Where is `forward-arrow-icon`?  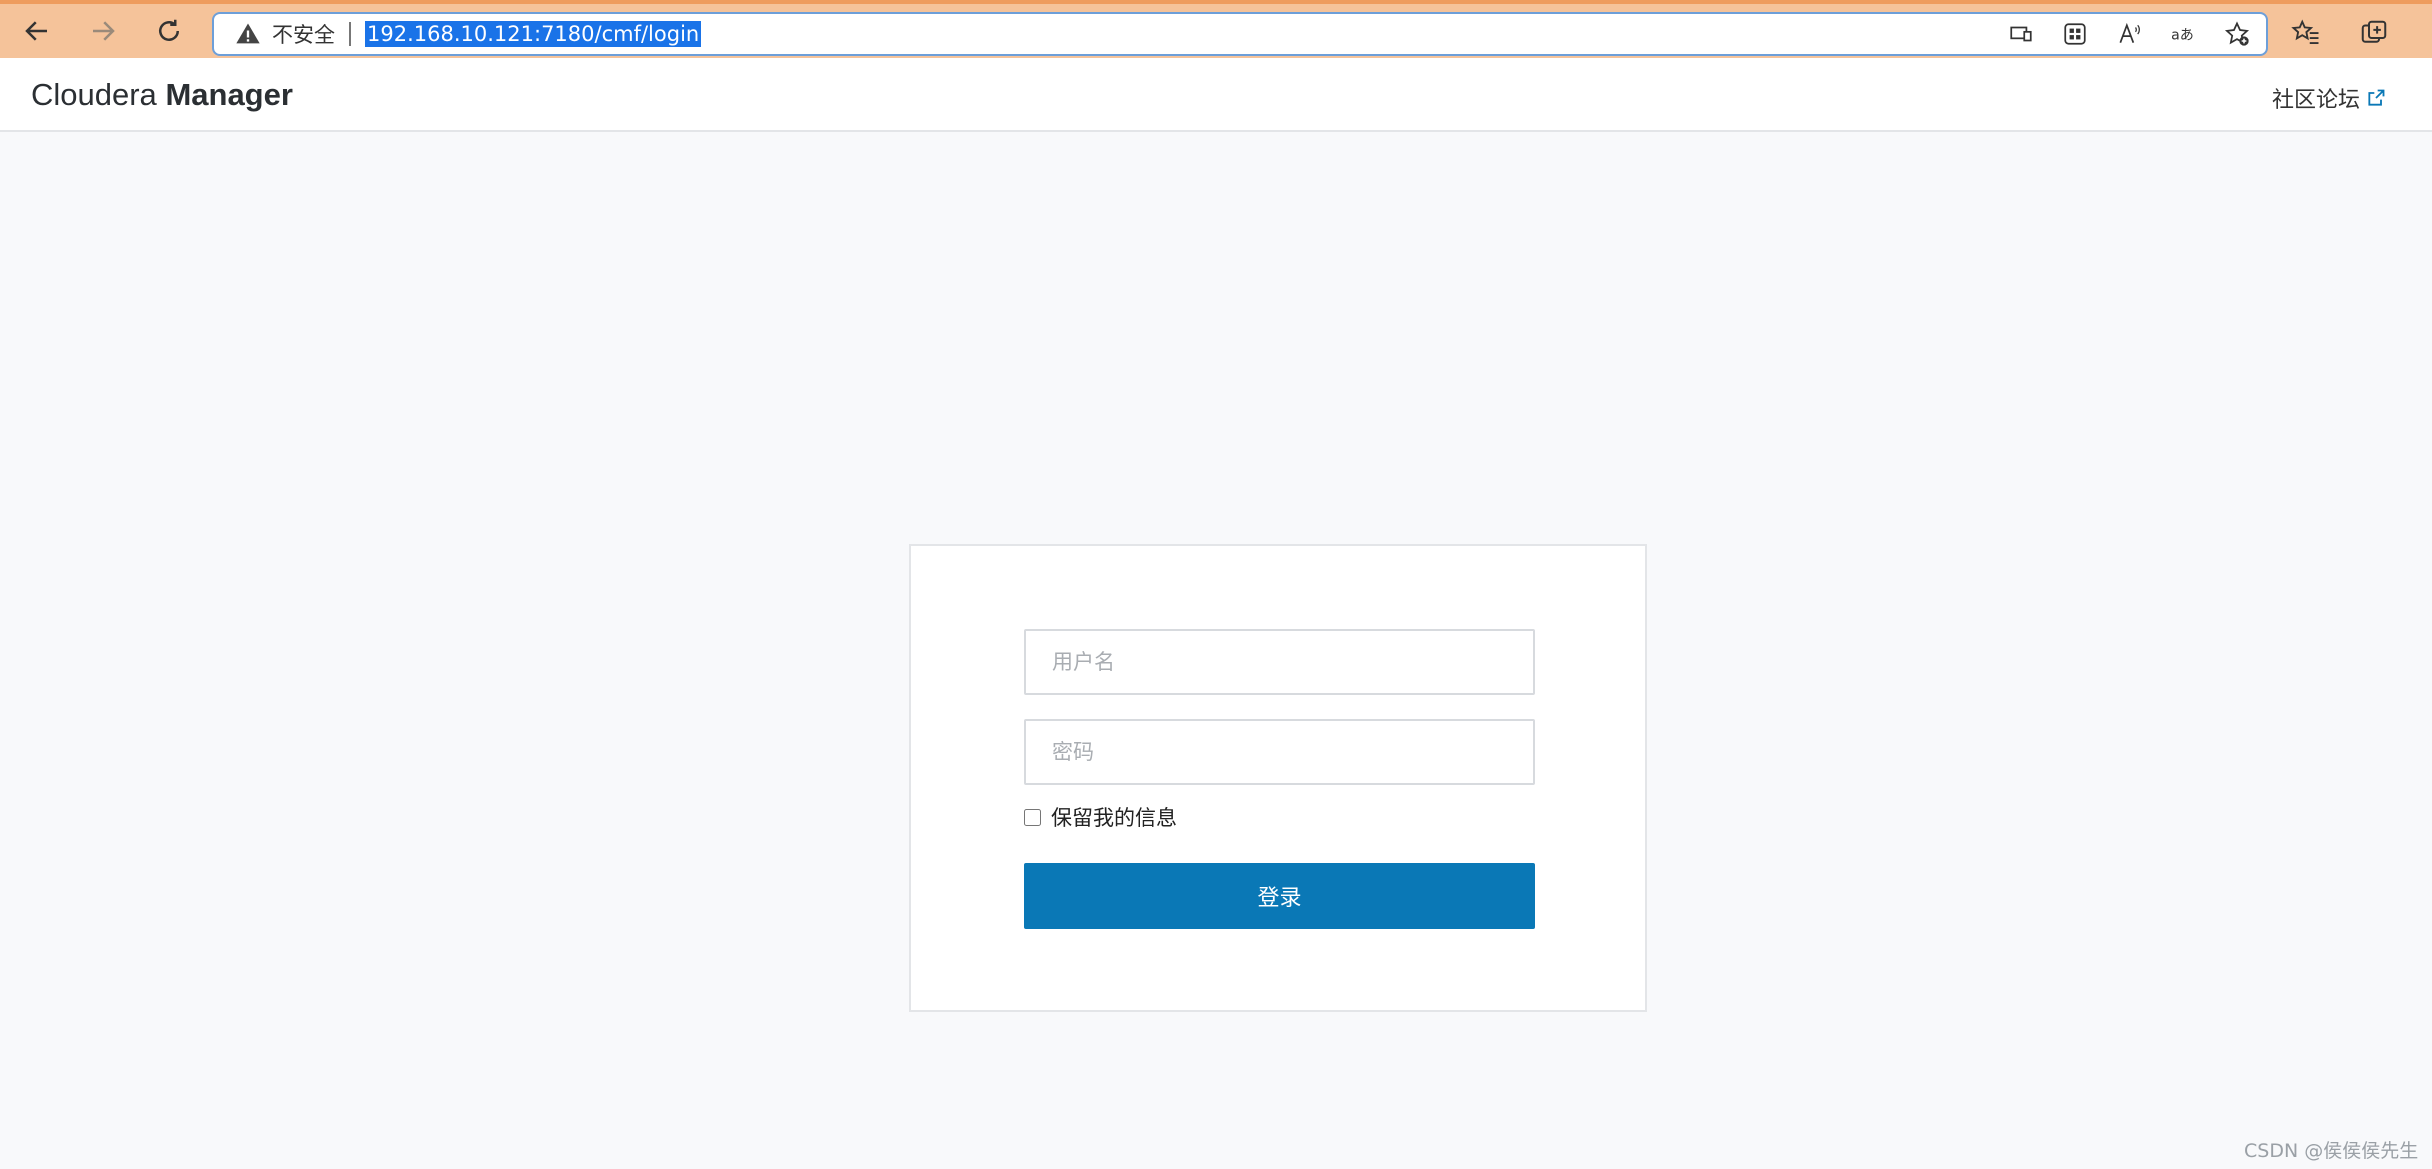
forward-arrow-icon is located at coordinates (104, 31).